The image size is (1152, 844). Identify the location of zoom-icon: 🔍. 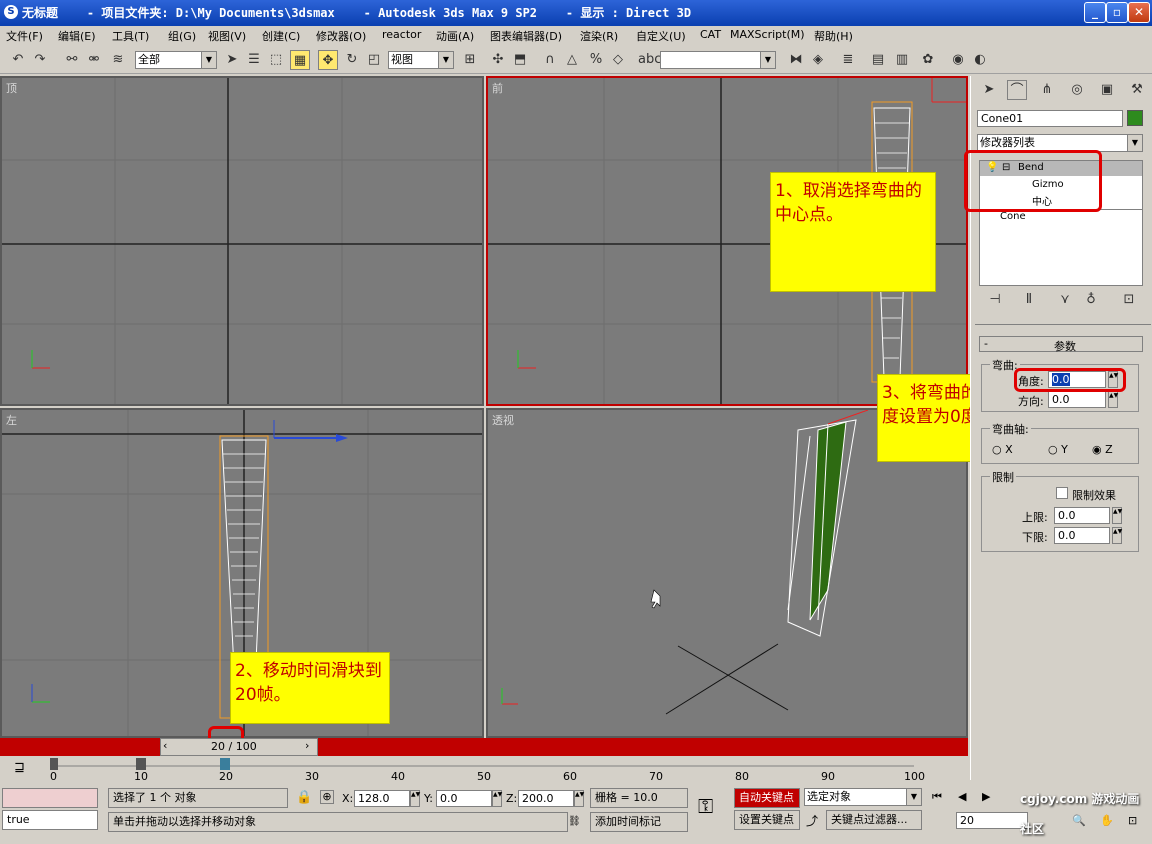
(1079, 820).